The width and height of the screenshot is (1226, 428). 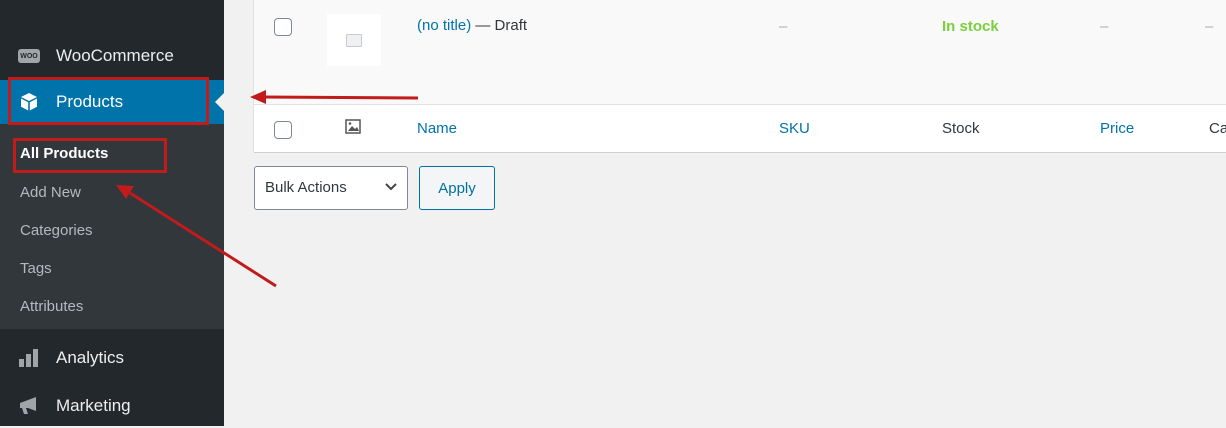 I want to click on annotation-arrow-products, so click(x=334, y=97).